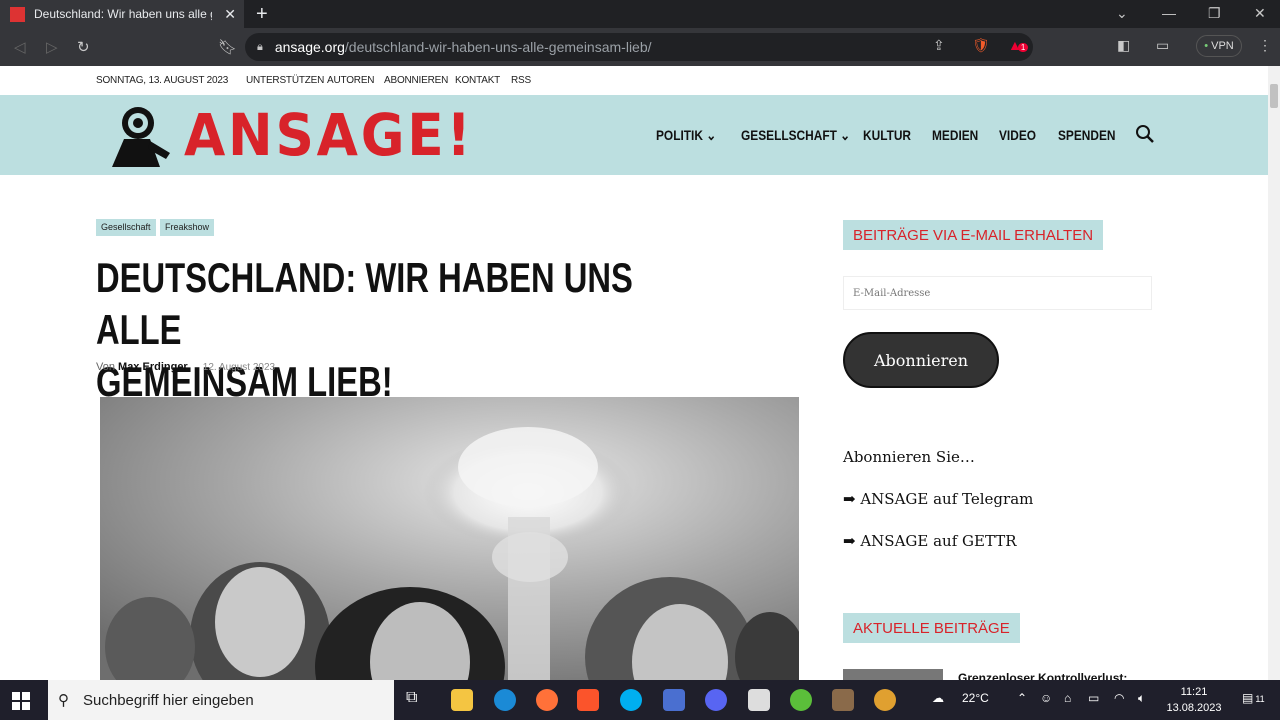 The image size is (1280, 720). I want to click on topbar-link-rss: RSS, so click(521, 80).